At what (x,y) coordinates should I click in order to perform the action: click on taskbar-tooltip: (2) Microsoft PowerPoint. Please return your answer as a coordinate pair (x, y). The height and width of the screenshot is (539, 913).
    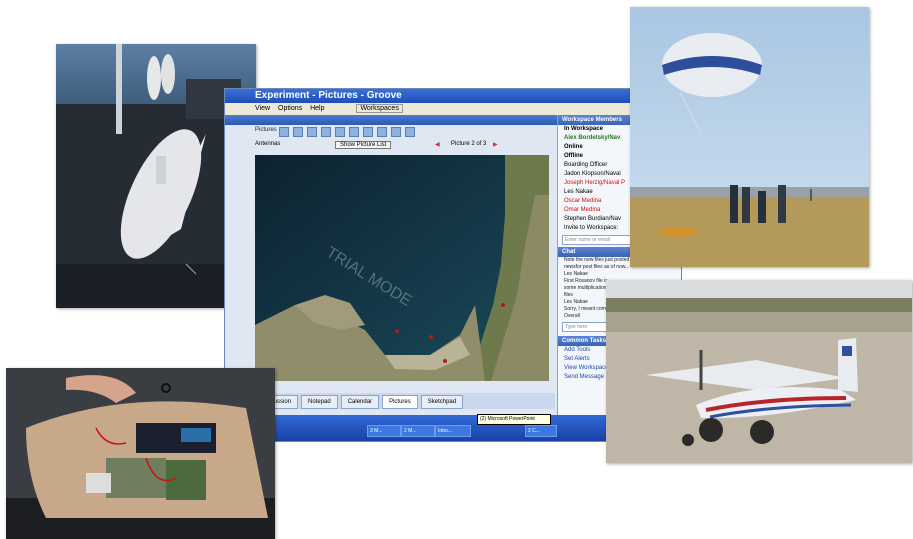
    Looking at the image, I should click on (514, 419).